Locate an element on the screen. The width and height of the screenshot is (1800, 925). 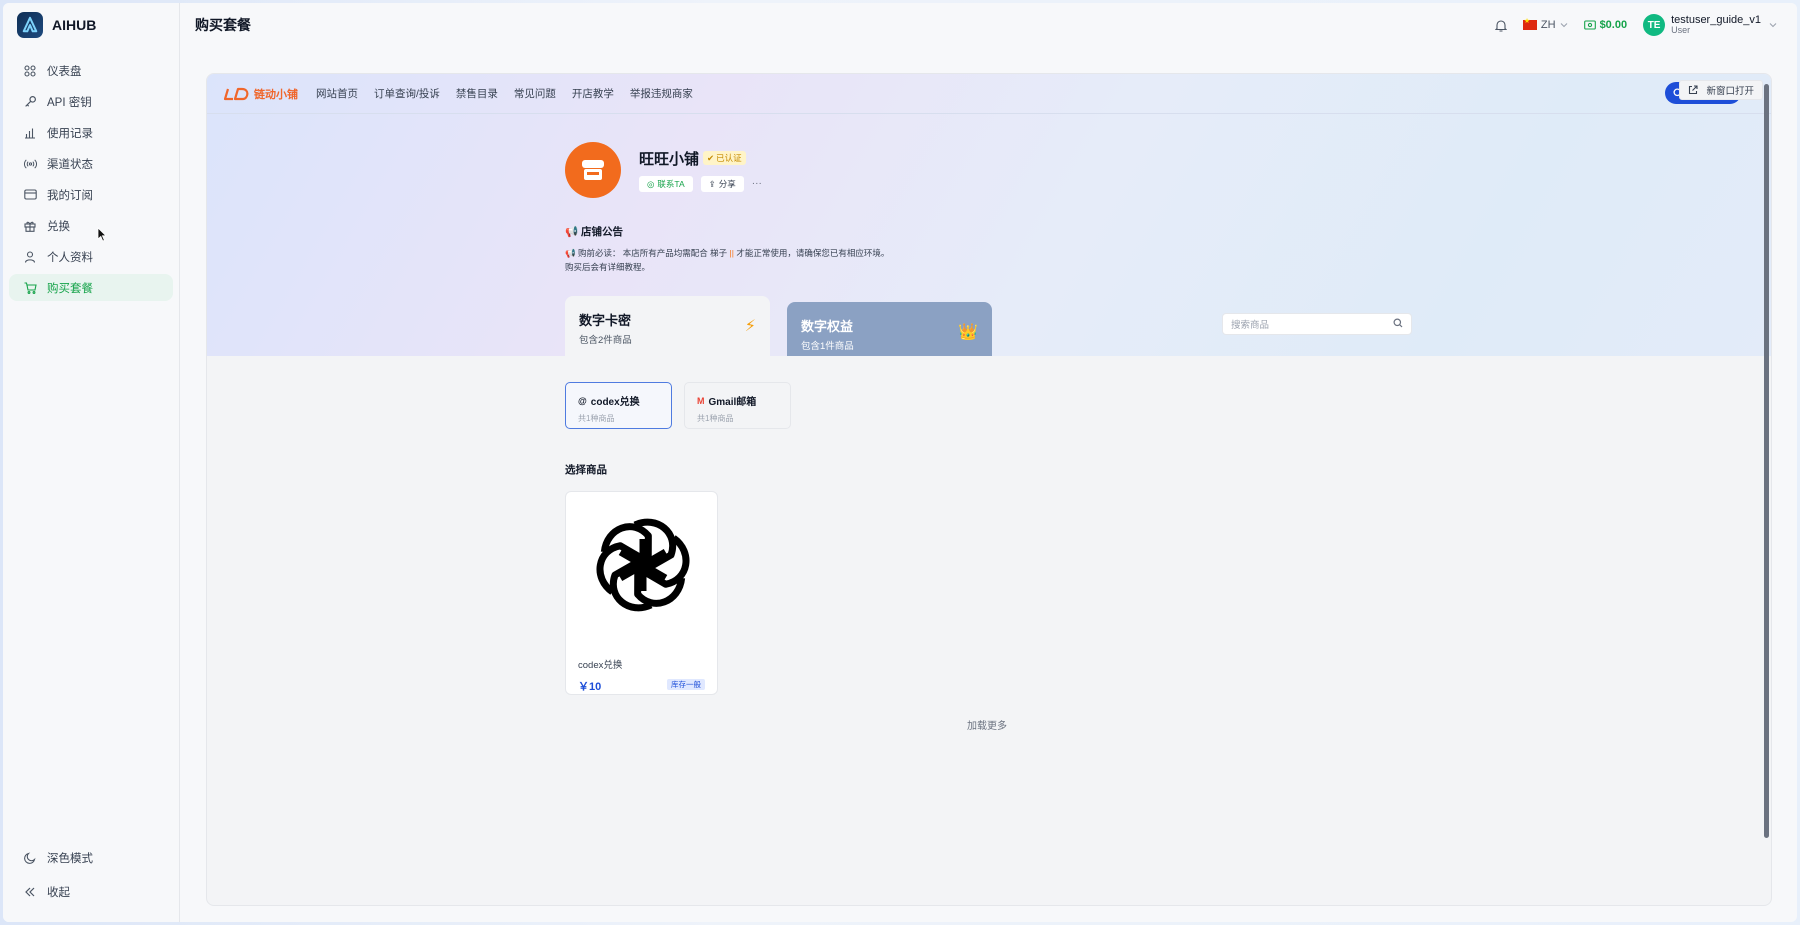
store-icon is located at coordinates (593, 170).